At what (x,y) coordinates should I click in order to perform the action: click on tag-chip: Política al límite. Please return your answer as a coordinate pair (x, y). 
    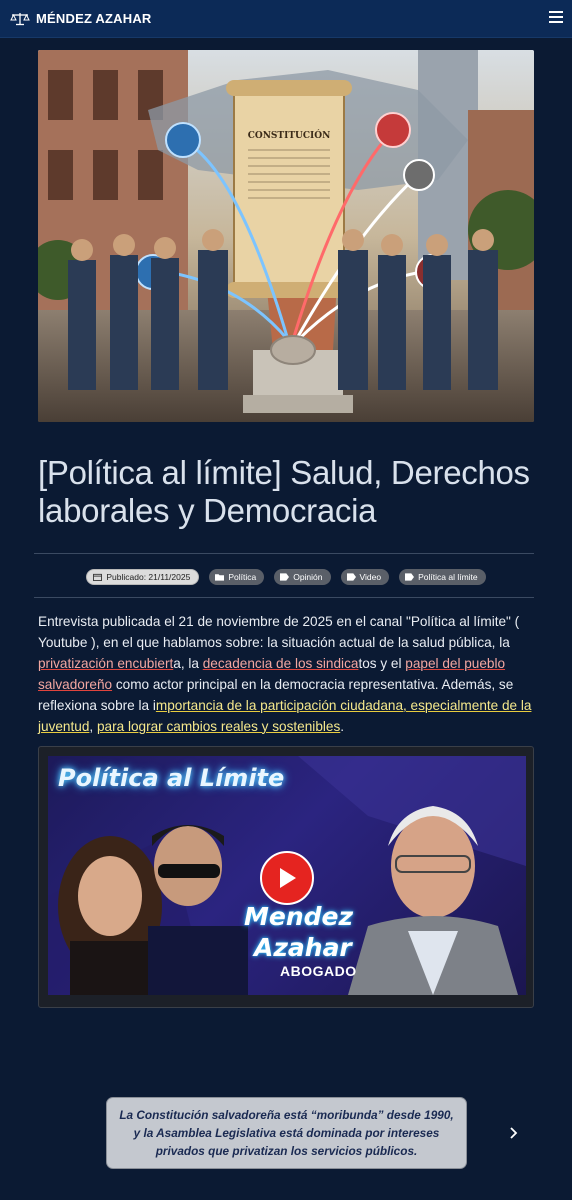
    Looking at the image, I should click on (442, 577).